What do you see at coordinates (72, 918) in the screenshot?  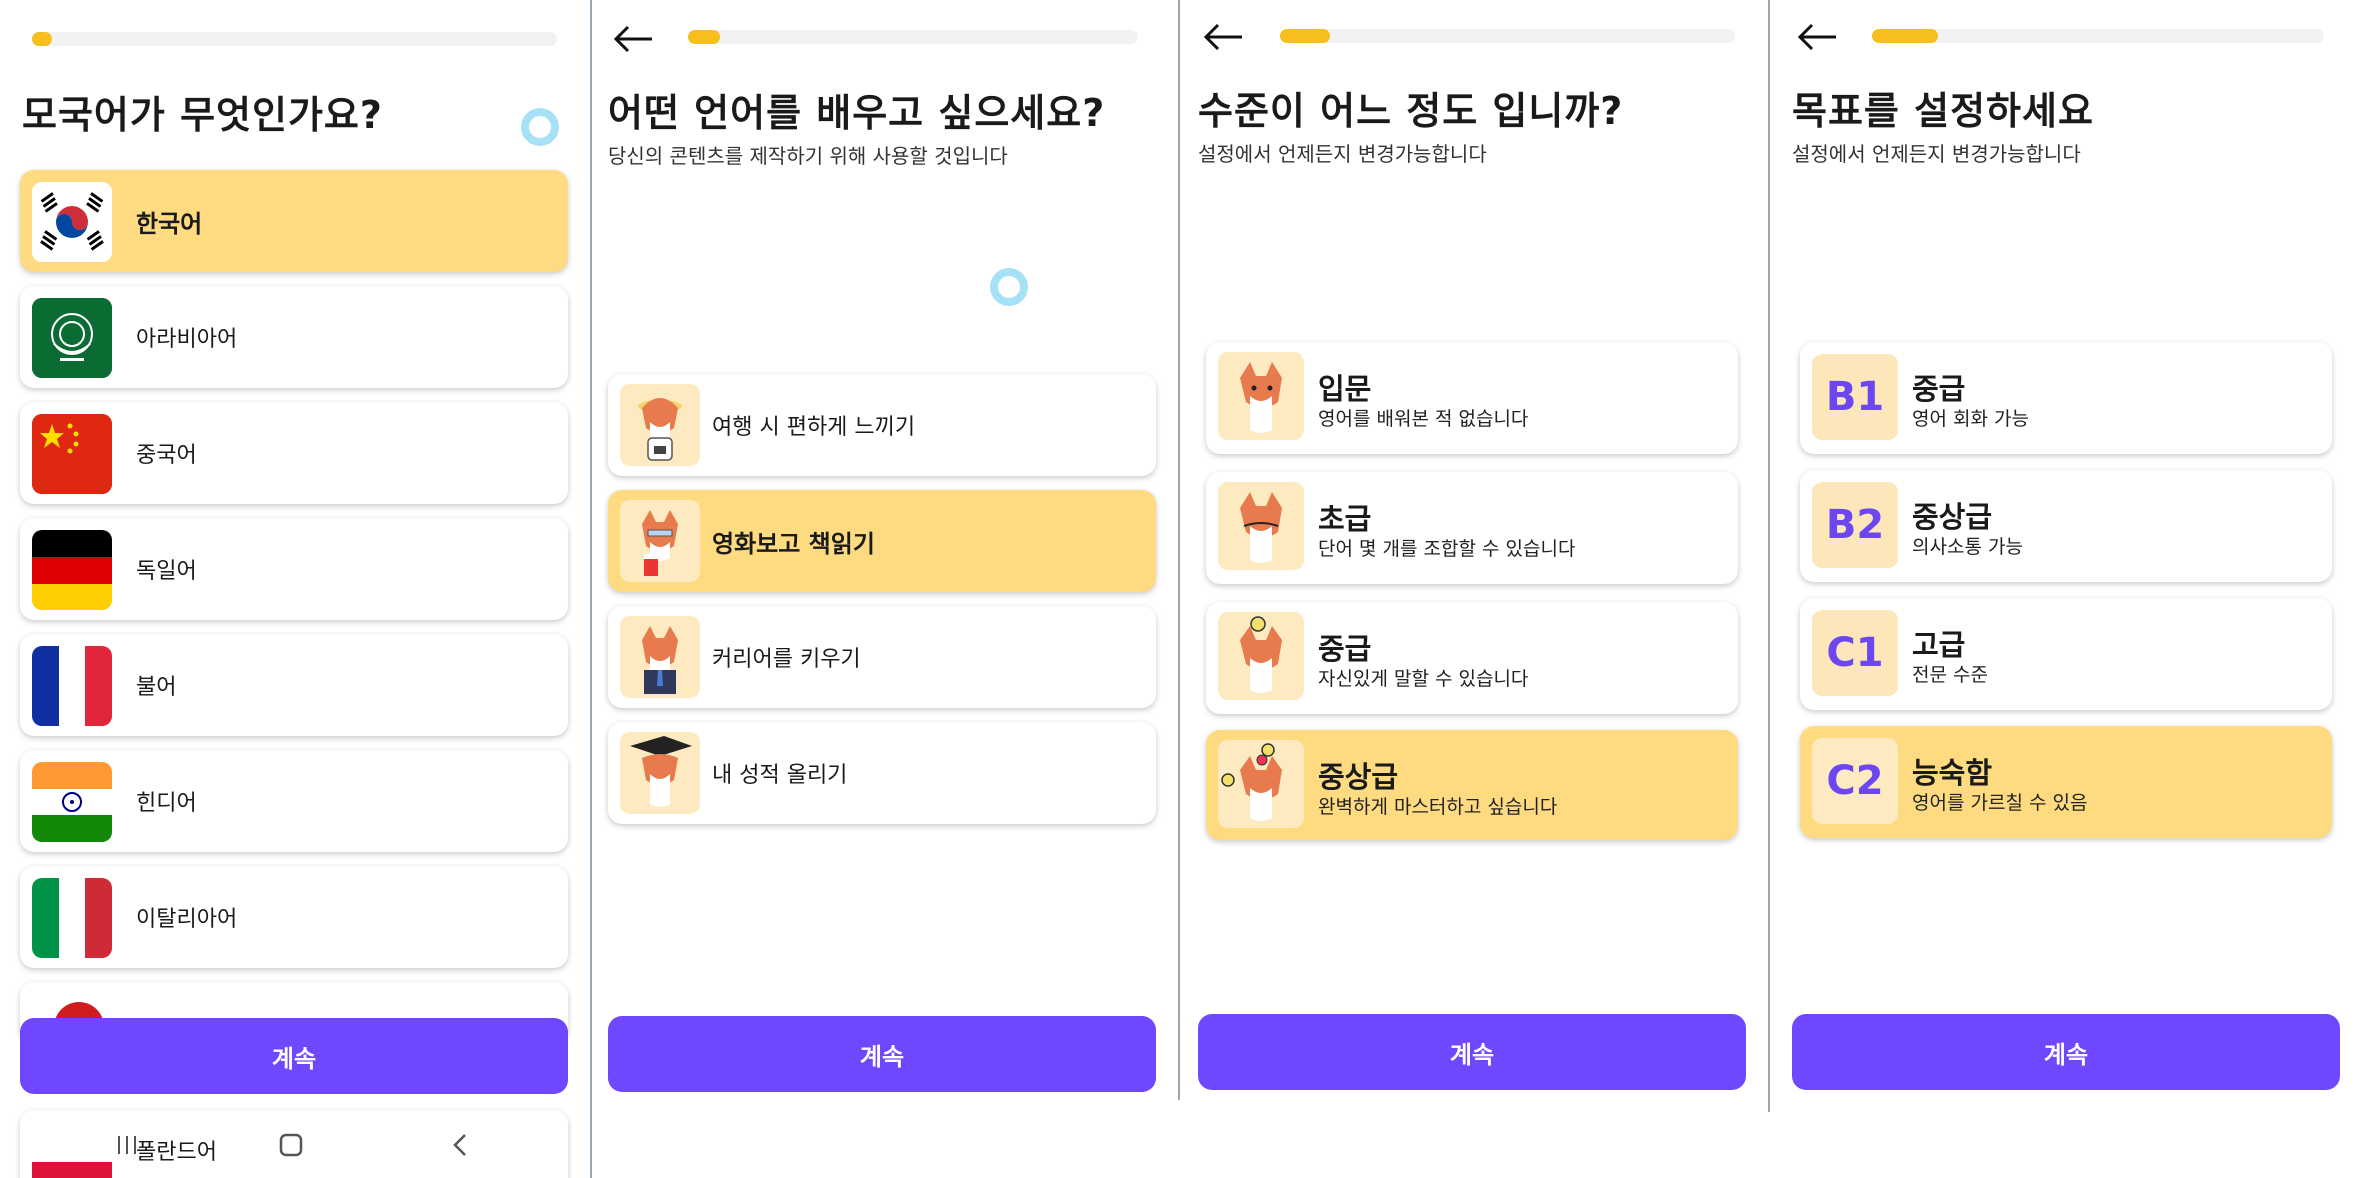 I see `italy-flag-icon` at bounding box center [72, 918].